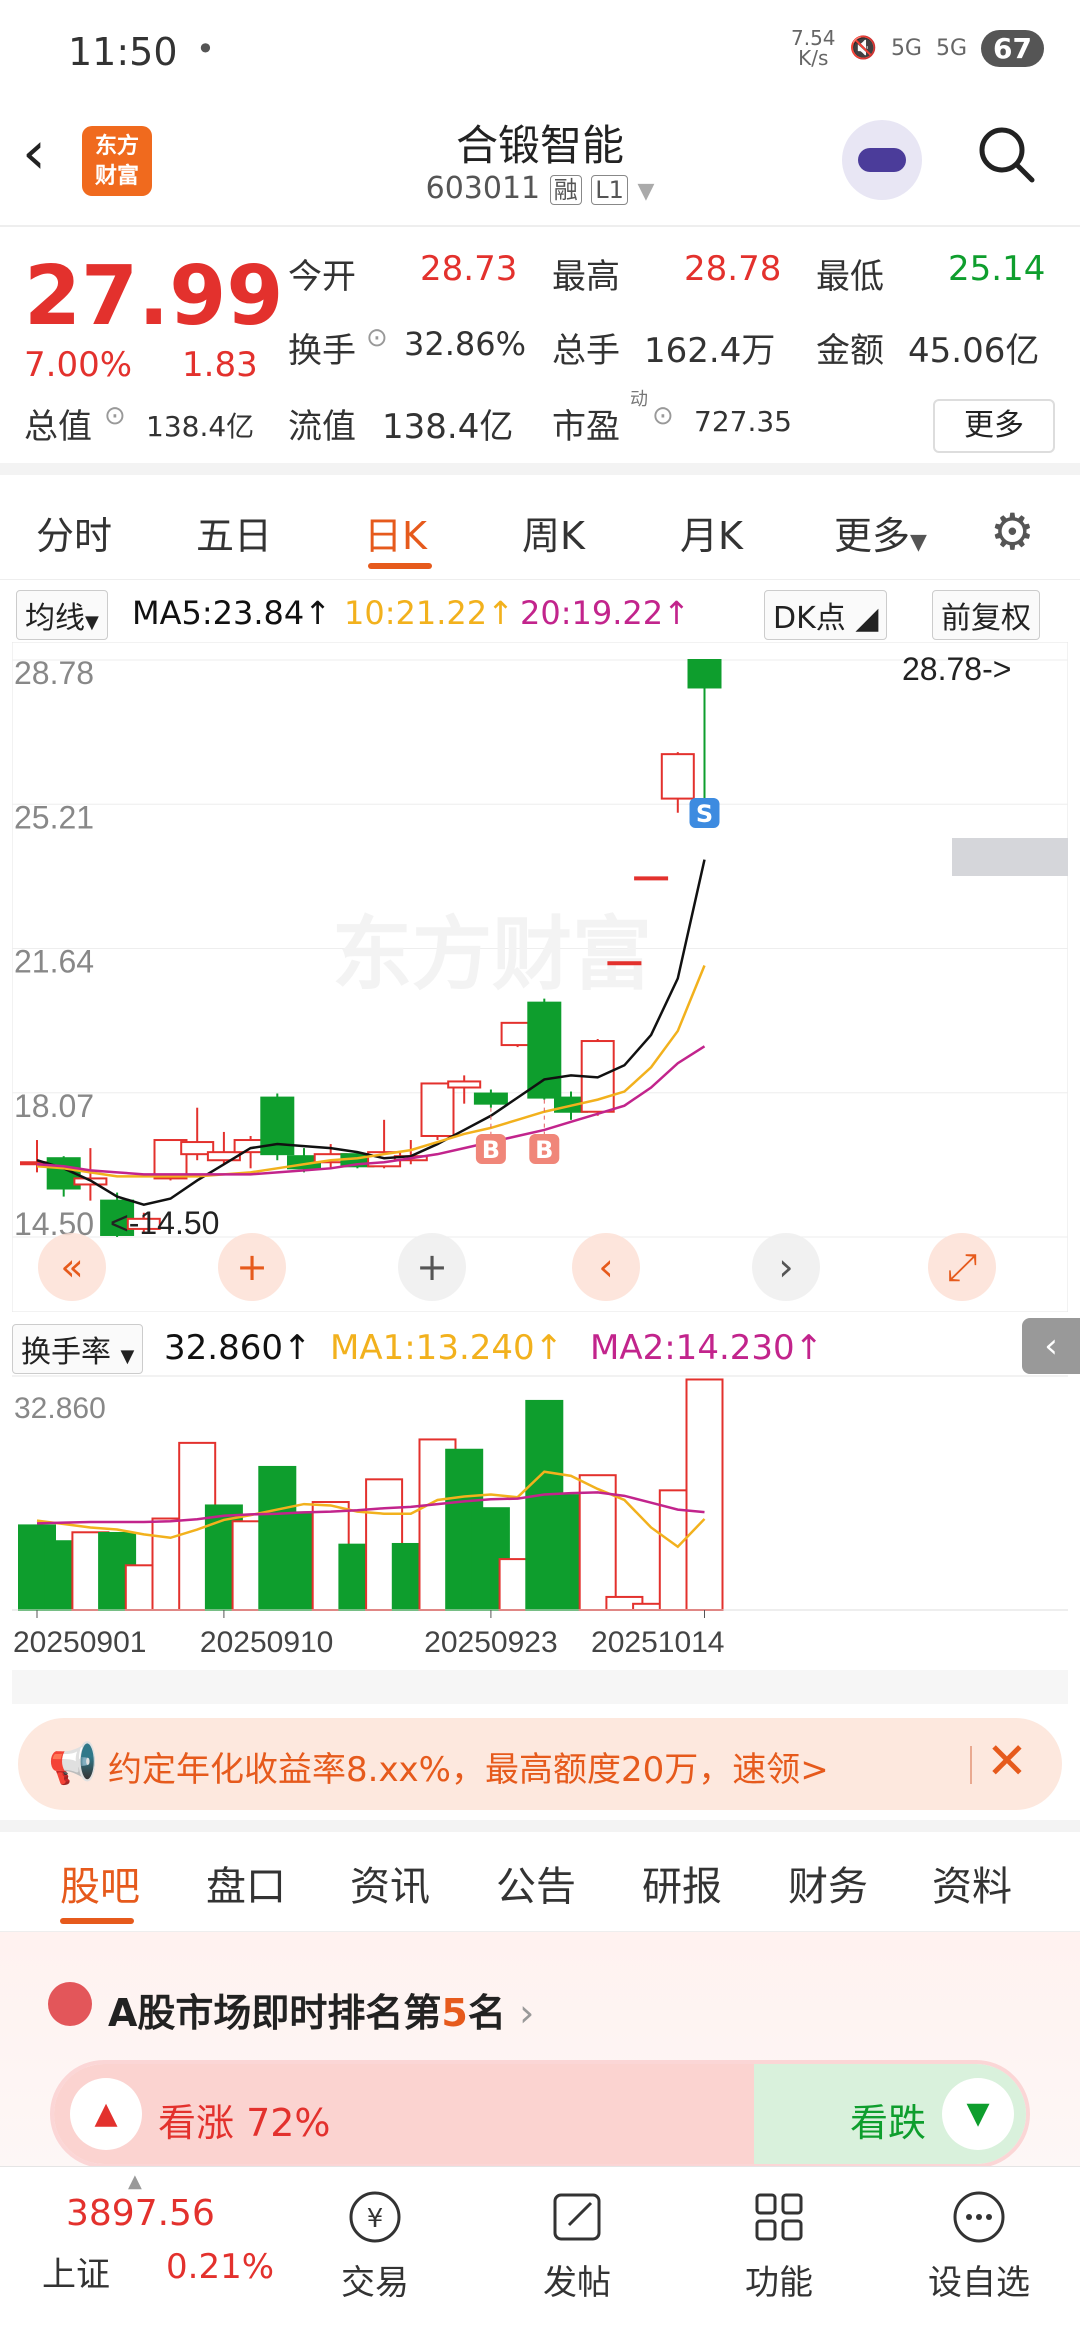  What do you see at coordinates (62, 615) in the screenshot?
I see `indicator-selector: 均线▼` at bounding box center [62, 615].